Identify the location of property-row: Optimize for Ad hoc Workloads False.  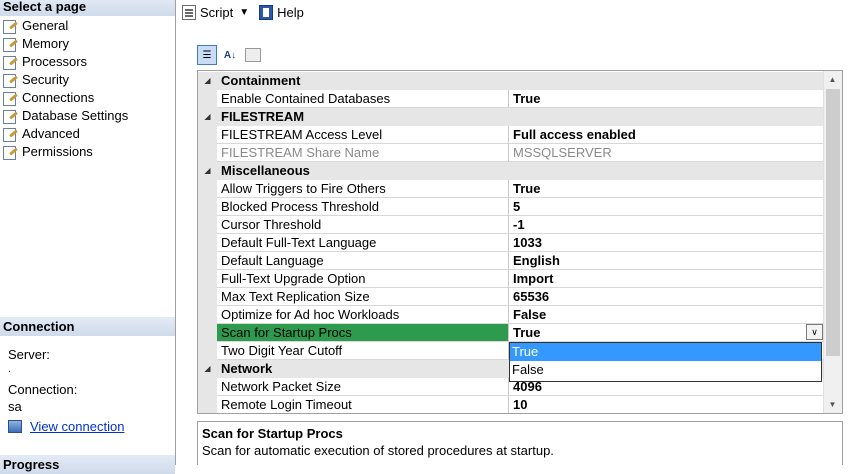
(511, 315).